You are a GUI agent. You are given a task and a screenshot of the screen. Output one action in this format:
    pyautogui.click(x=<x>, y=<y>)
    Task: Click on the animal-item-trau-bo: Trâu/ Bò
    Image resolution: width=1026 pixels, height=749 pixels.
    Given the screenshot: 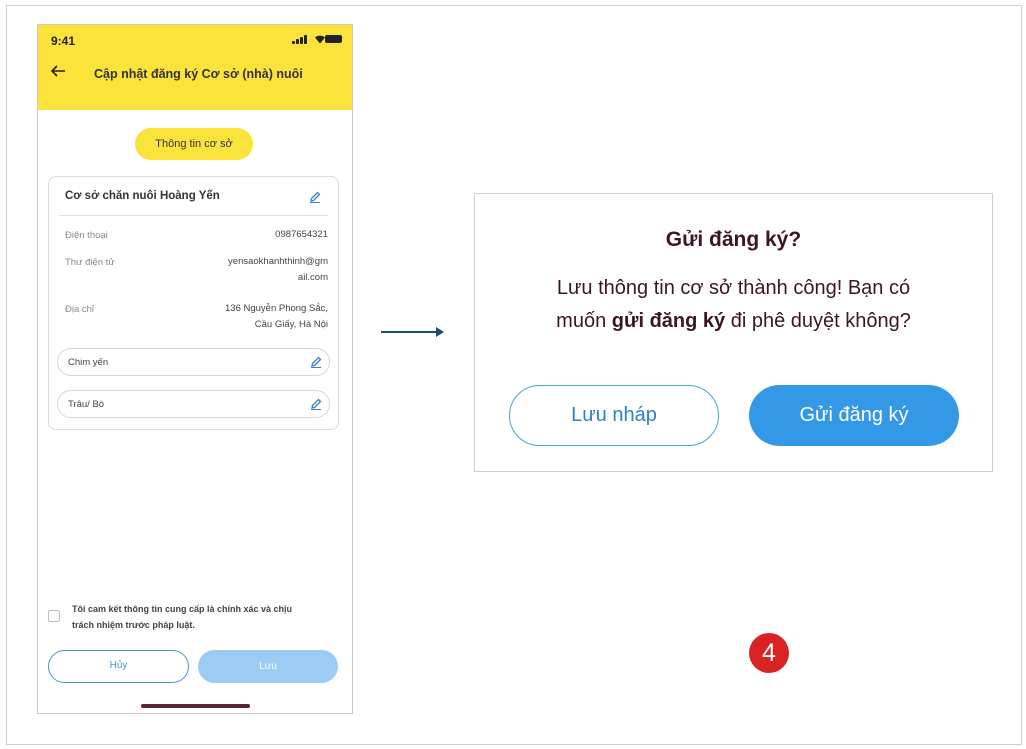 What is the action you would take?
    pyautogui.click(x=193, y=404)
    